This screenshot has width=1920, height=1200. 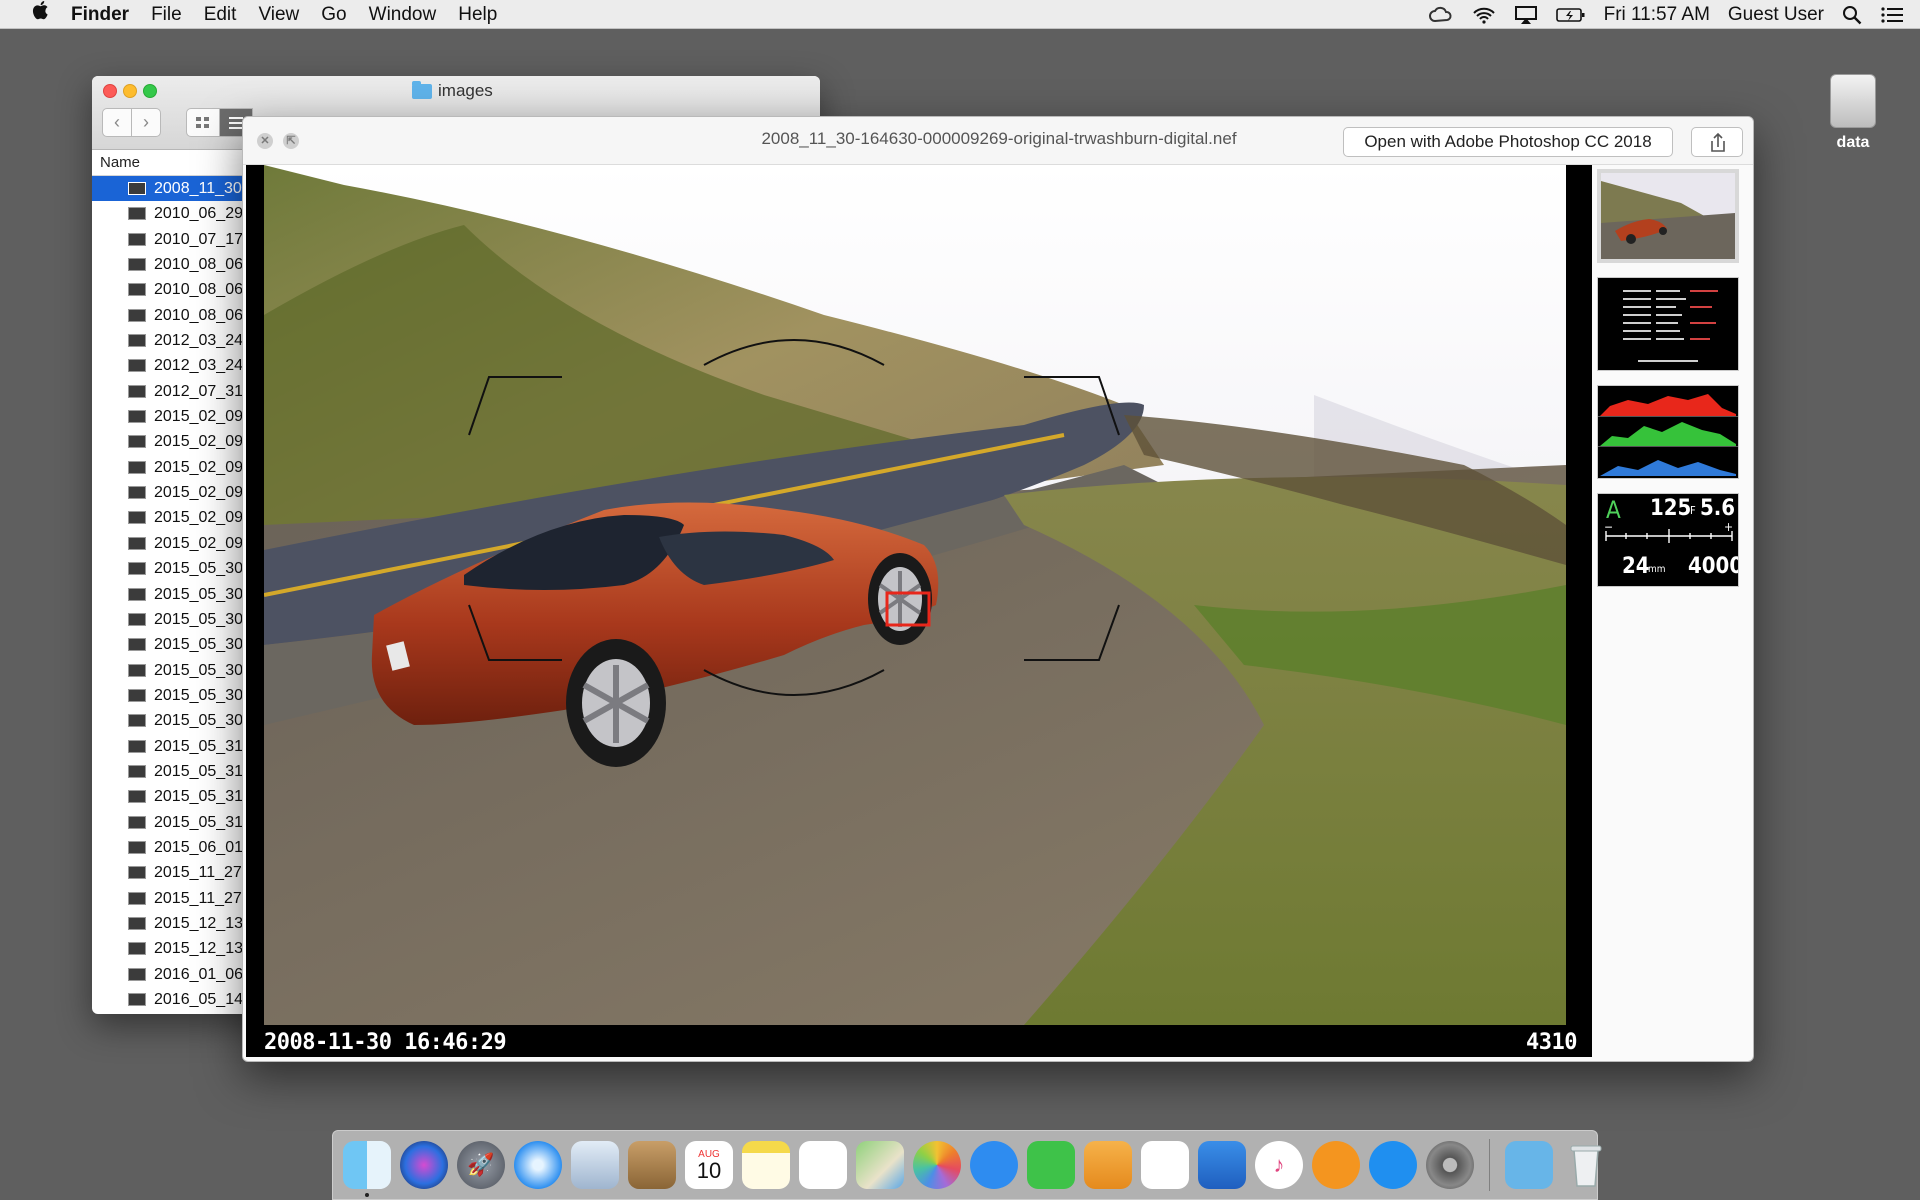 I want to click on file-name: 2012_07_31-, so click(x=201, y=391).